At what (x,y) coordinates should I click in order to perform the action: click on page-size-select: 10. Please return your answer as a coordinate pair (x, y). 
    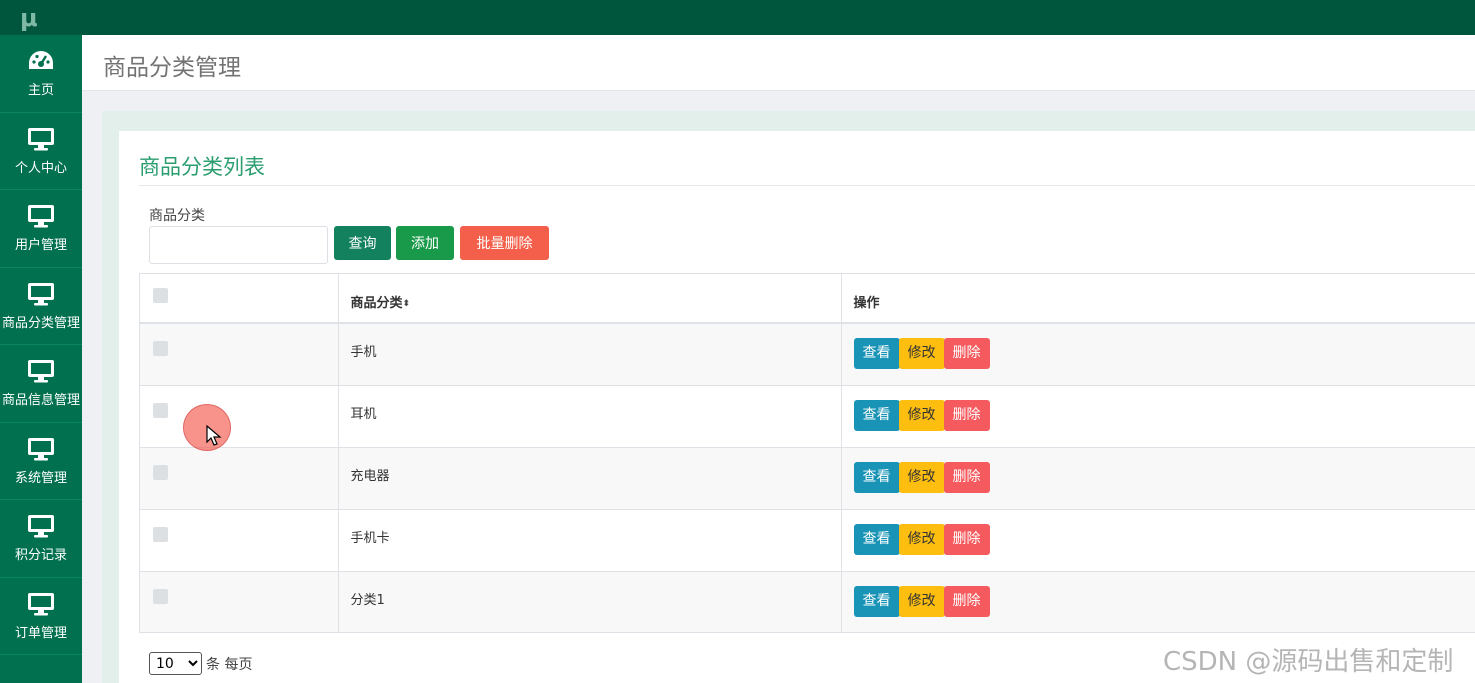
    Looking at the image, I should click on (175, 663).